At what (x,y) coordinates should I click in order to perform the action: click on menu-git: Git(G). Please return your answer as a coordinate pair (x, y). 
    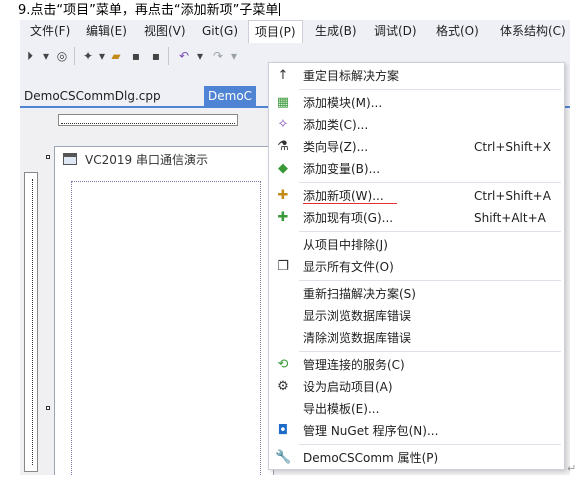
    Looking at the image, I should click on (220, 31).